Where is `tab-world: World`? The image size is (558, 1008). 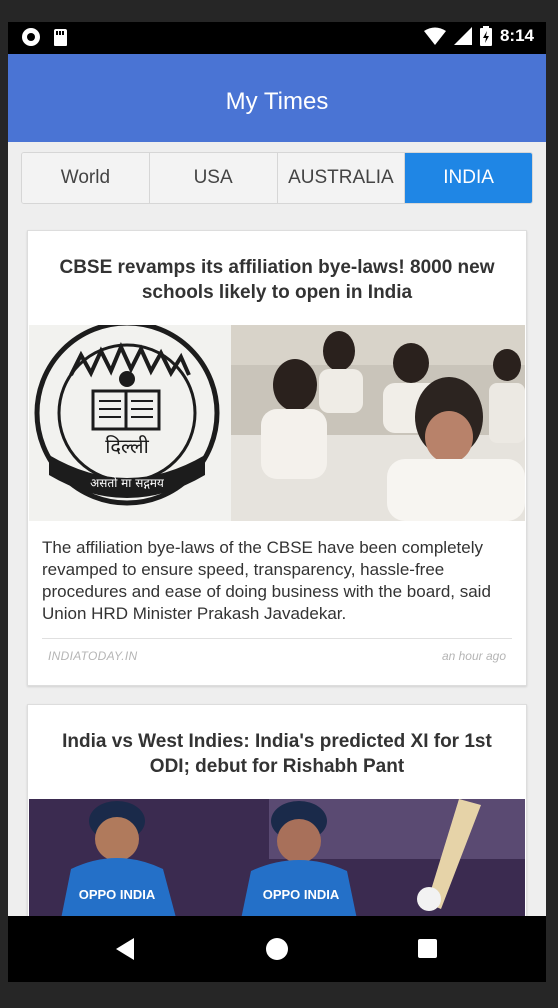 tab-world: World is located at coordinates (86, 178).